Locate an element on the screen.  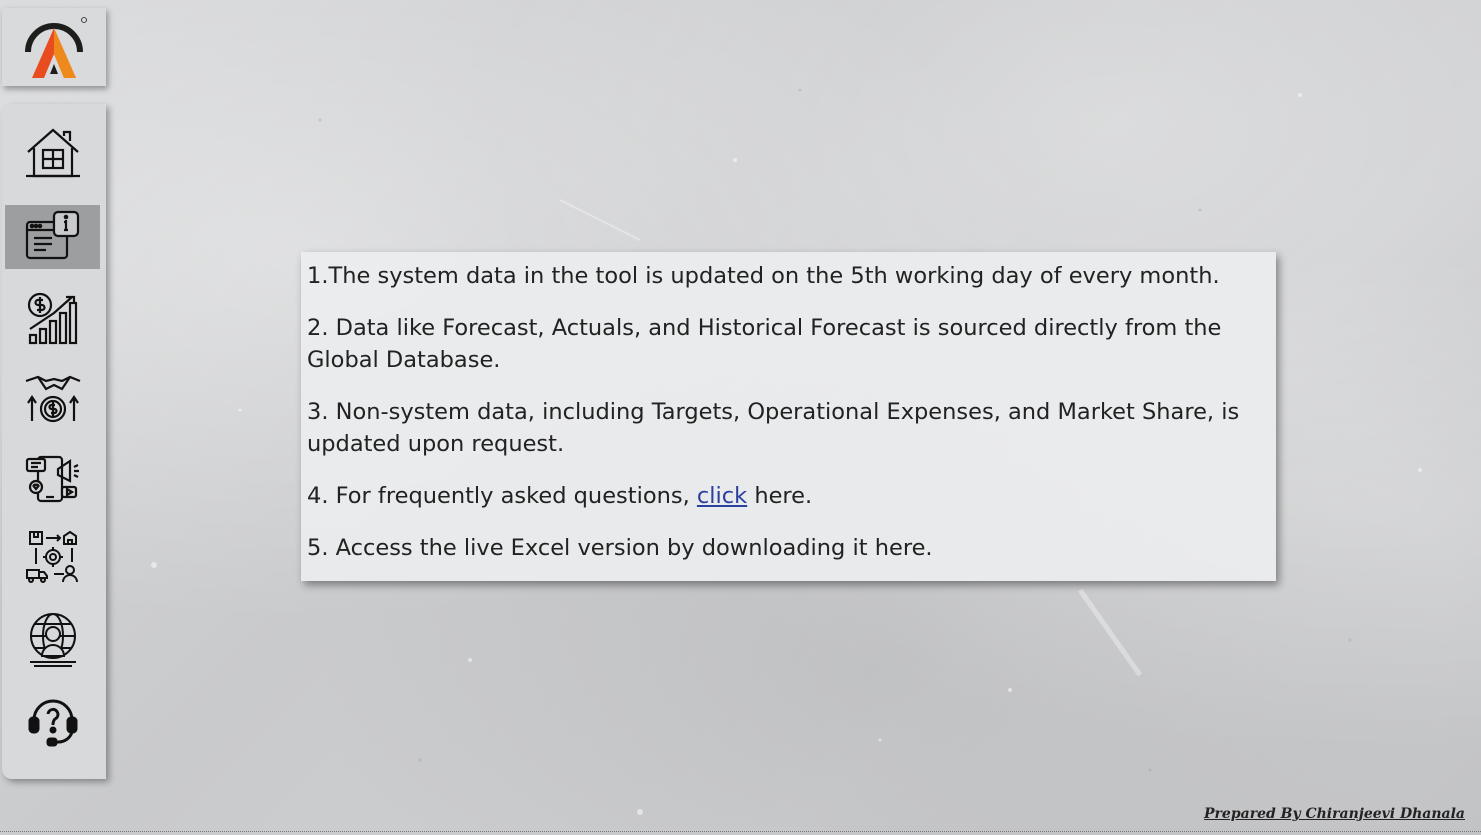
house-icon is located at coordinates (52, 153).